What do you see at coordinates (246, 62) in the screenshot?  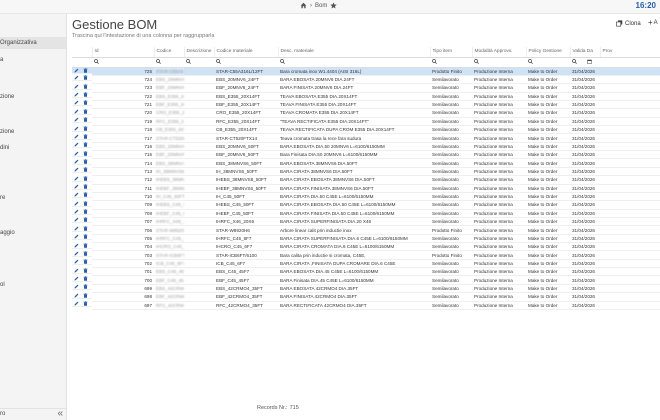 I see `filter-codice-materiale` at bounding box center [246, 62].